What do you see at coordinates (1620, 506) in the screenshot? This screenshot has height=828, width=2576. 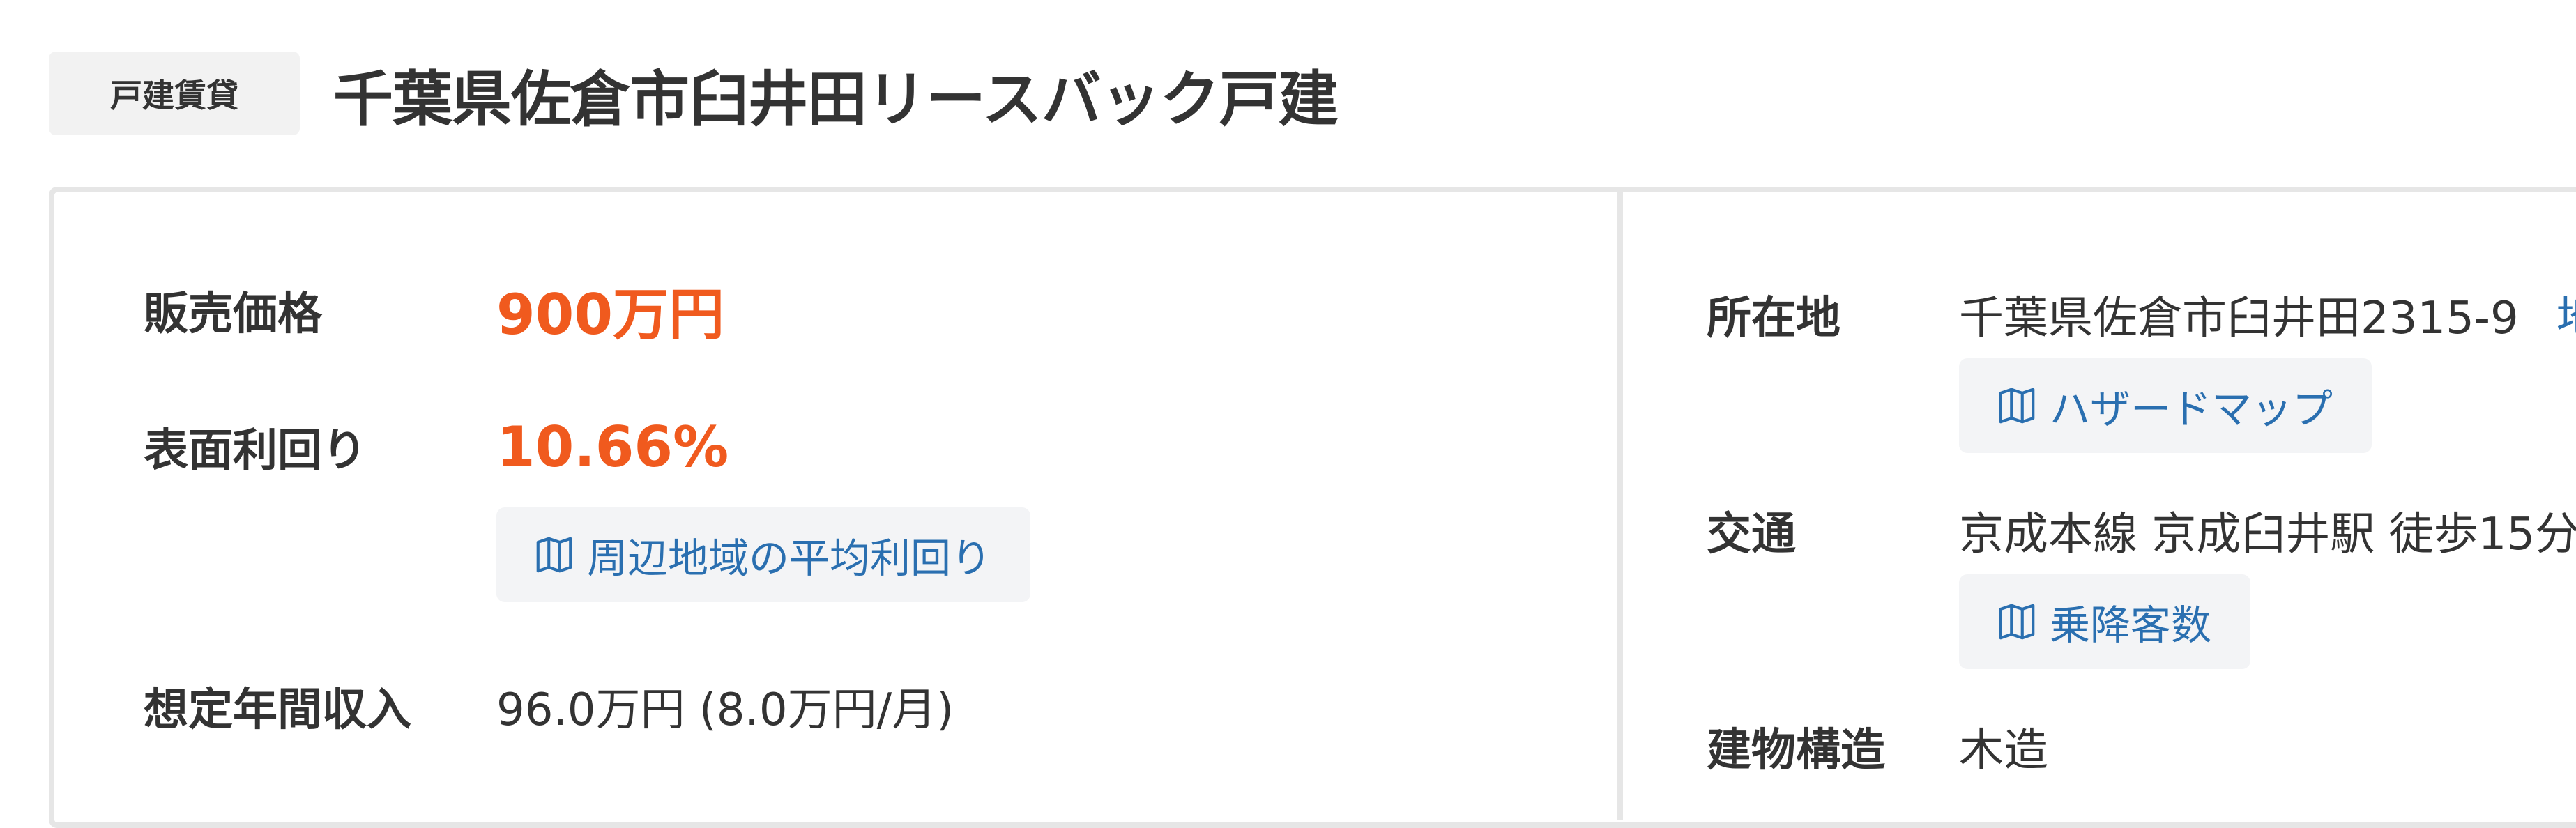 I see `panel-divider` at bounding box center [1620, 506].